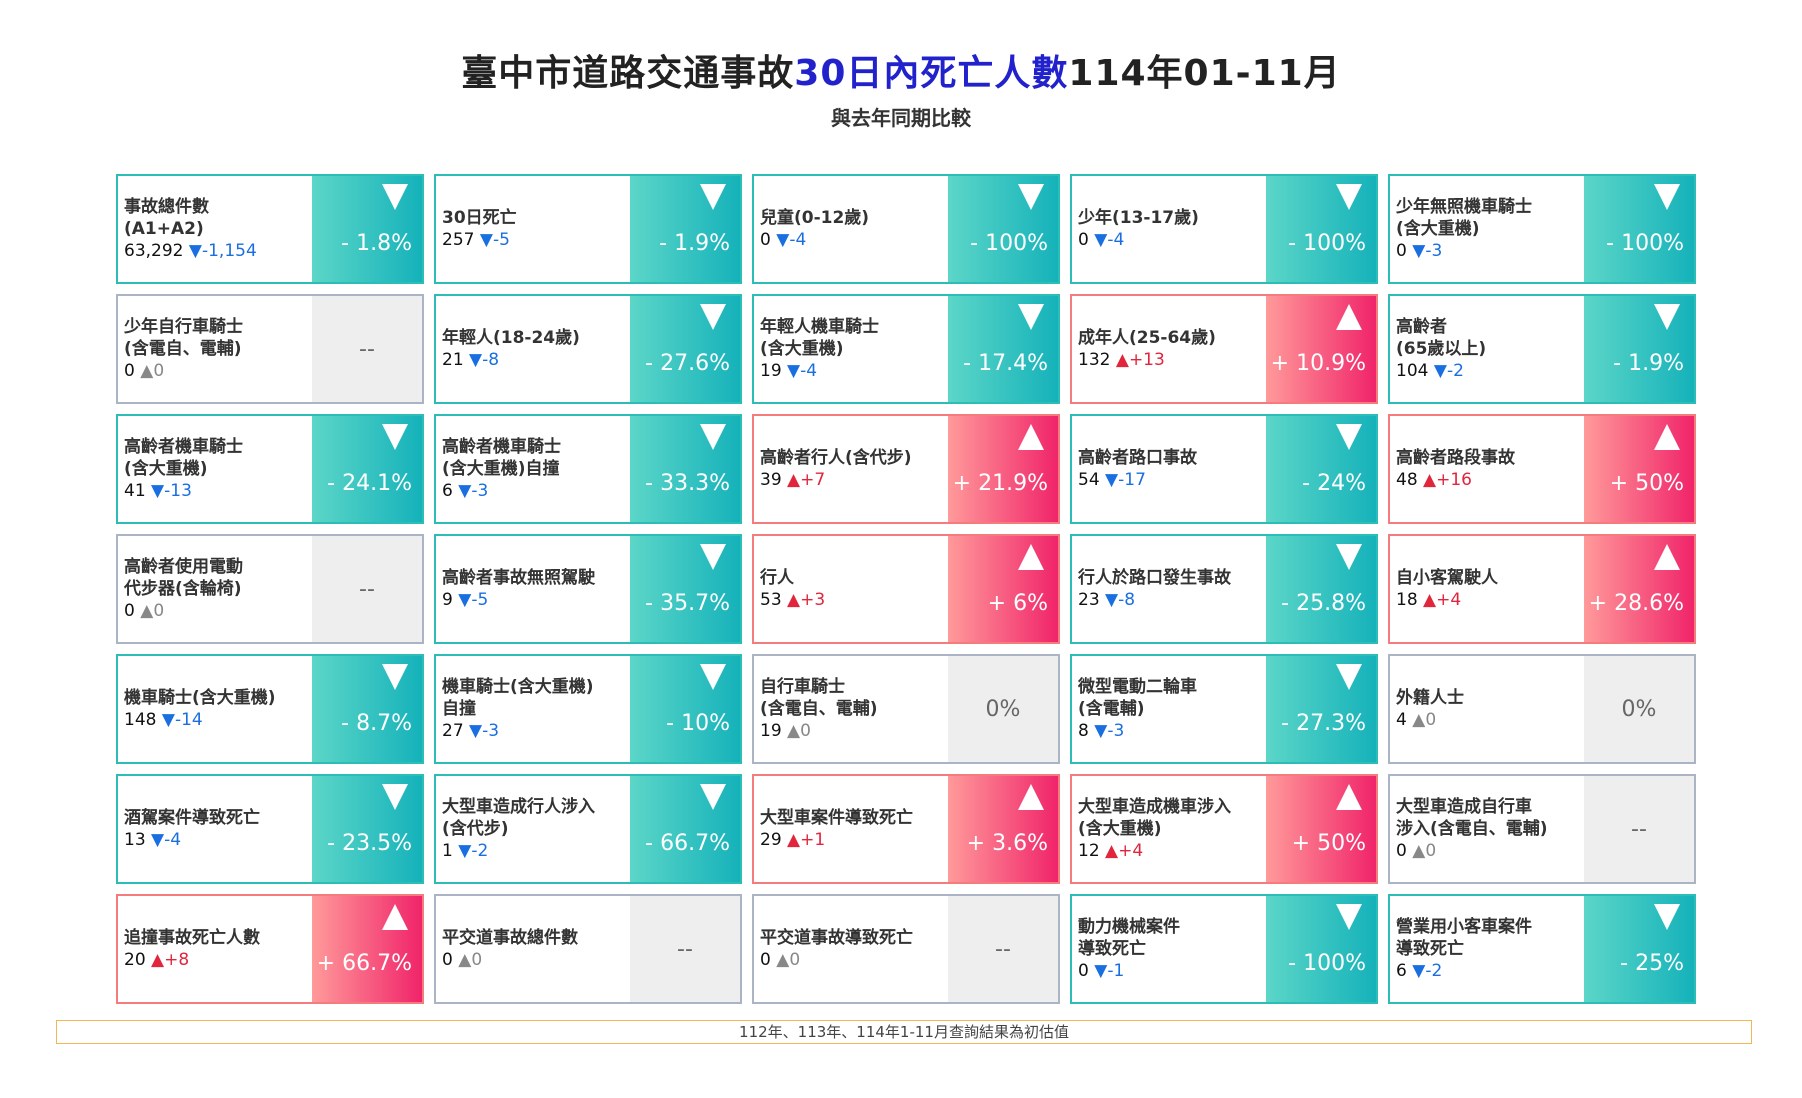 This screenshot has width=1802, height=1098. What do you see at coordinates (534, 600) in the screenshot?
I see `stat-value-line: 9 ▼-5` at bounding box center [534, 600].